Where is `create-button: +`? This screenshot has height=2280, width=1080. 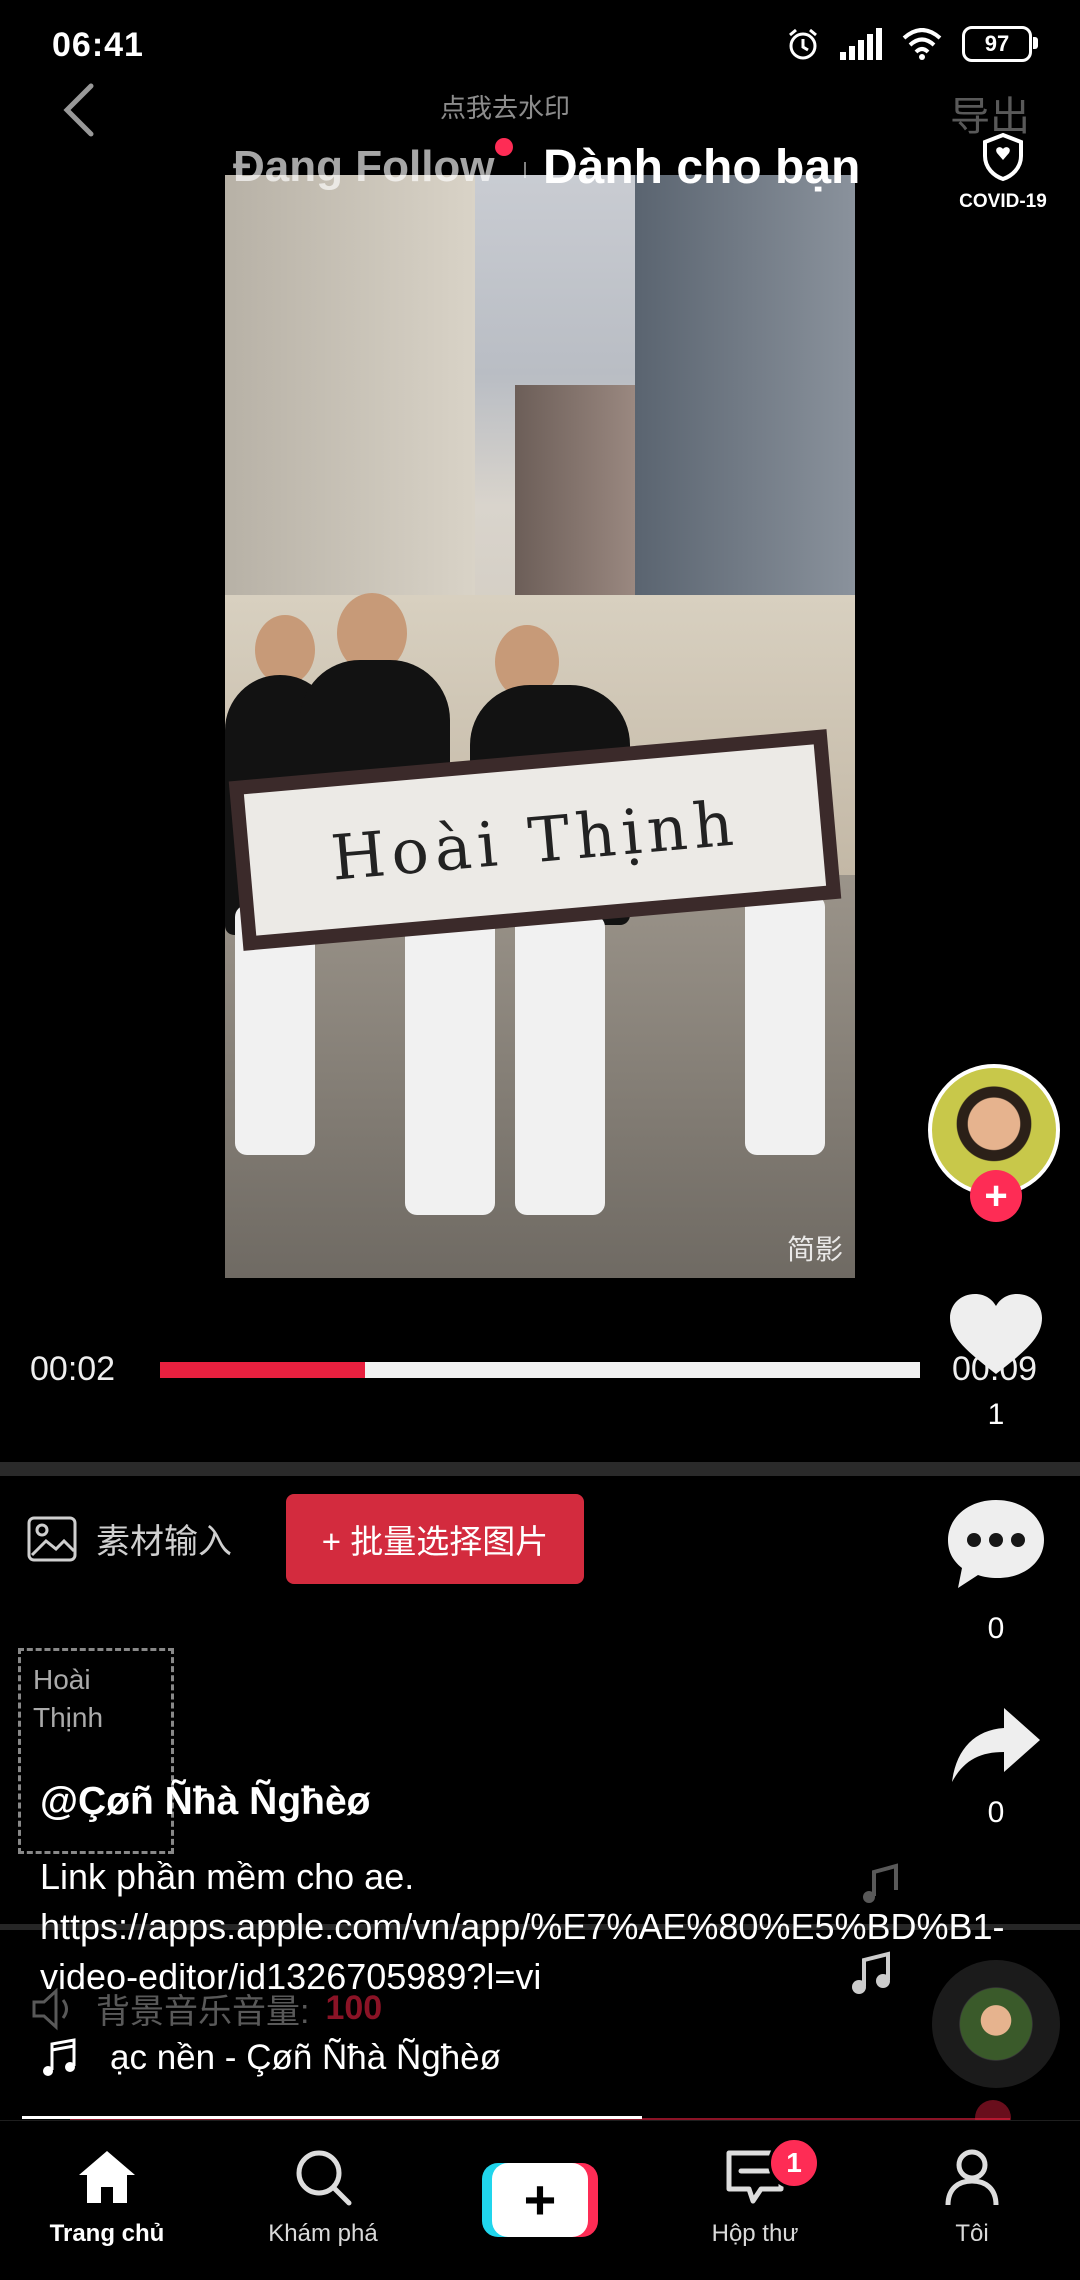
create-button: + is located at coordinates (540, 2200).